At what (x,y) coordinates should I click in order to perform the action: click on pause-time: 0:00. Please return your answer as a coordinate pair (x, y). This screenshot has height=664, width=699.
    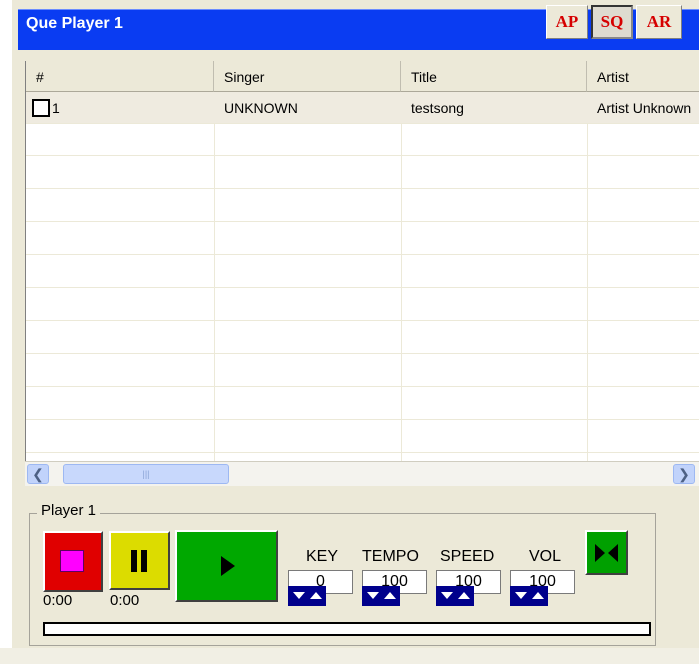
    Looking at the image, I should click on (125, 600).